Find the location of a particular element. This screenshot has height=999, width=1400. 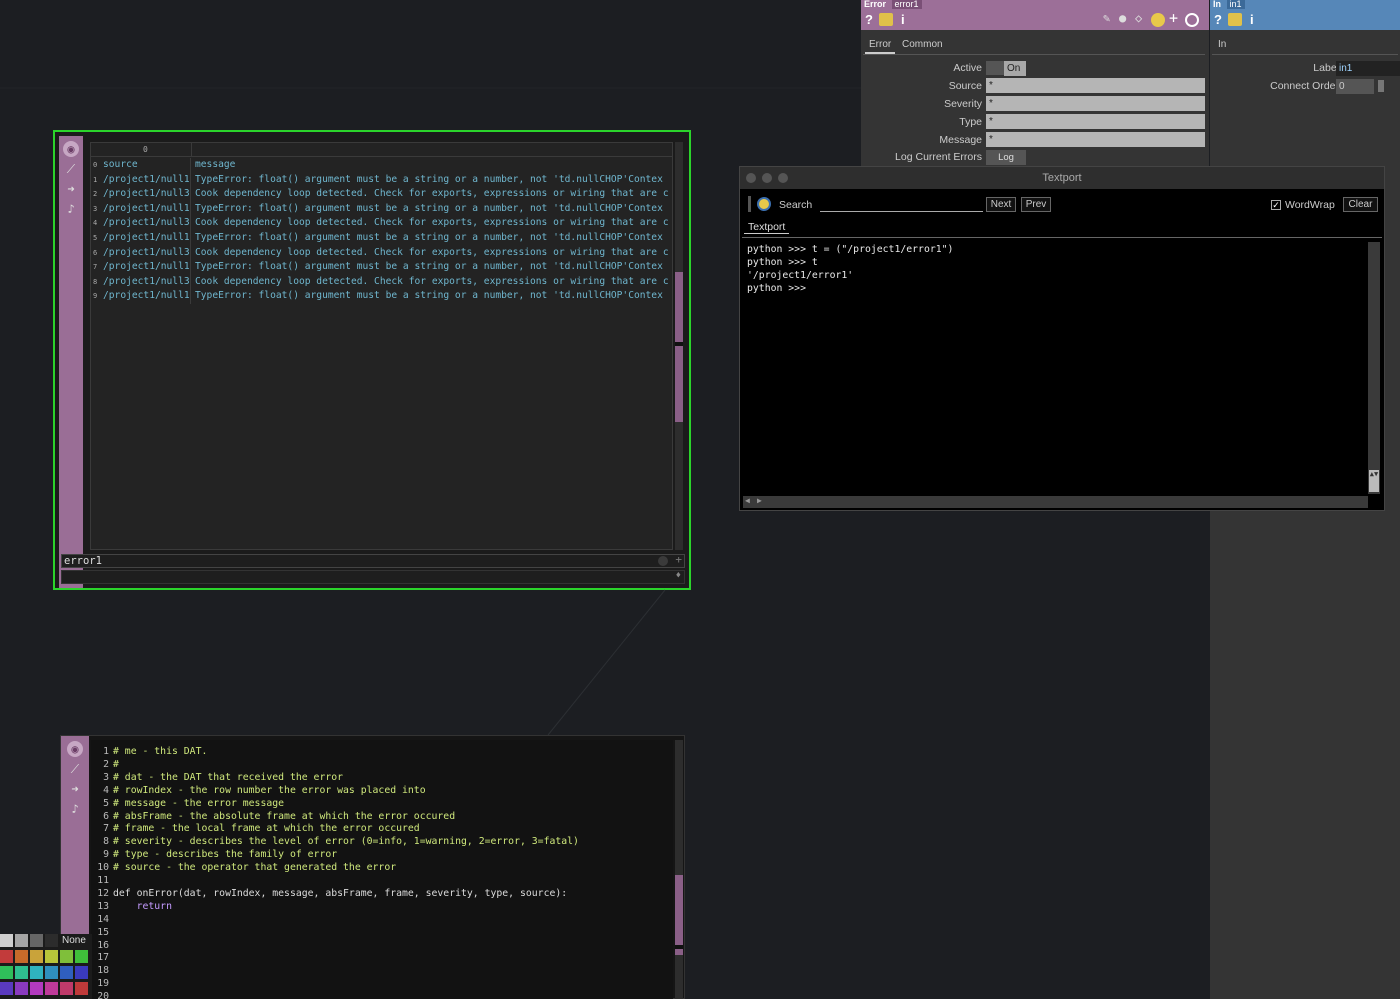

minimize-icon is located at coordinates (767, 178).